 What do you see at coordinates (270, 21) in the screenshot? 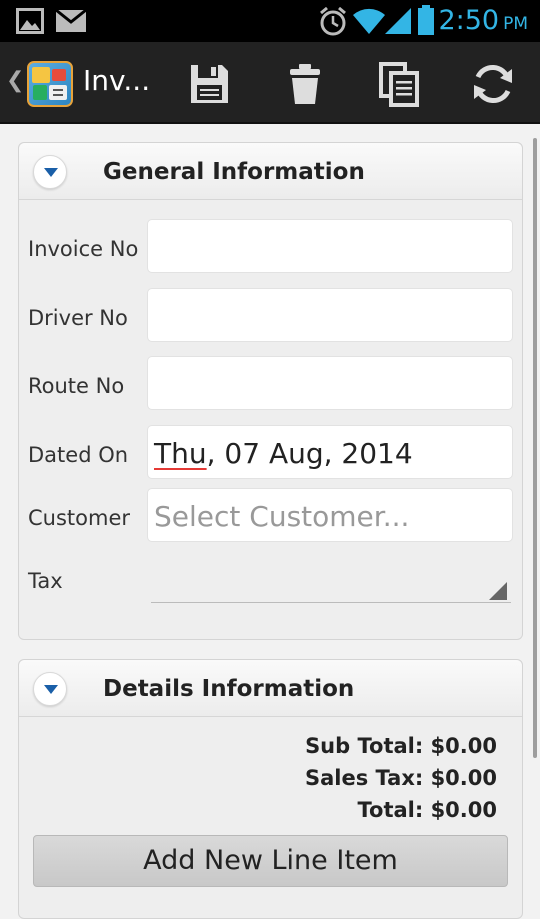
I see `status-bar: 2:50 PM` at bounding box center [270, 21].